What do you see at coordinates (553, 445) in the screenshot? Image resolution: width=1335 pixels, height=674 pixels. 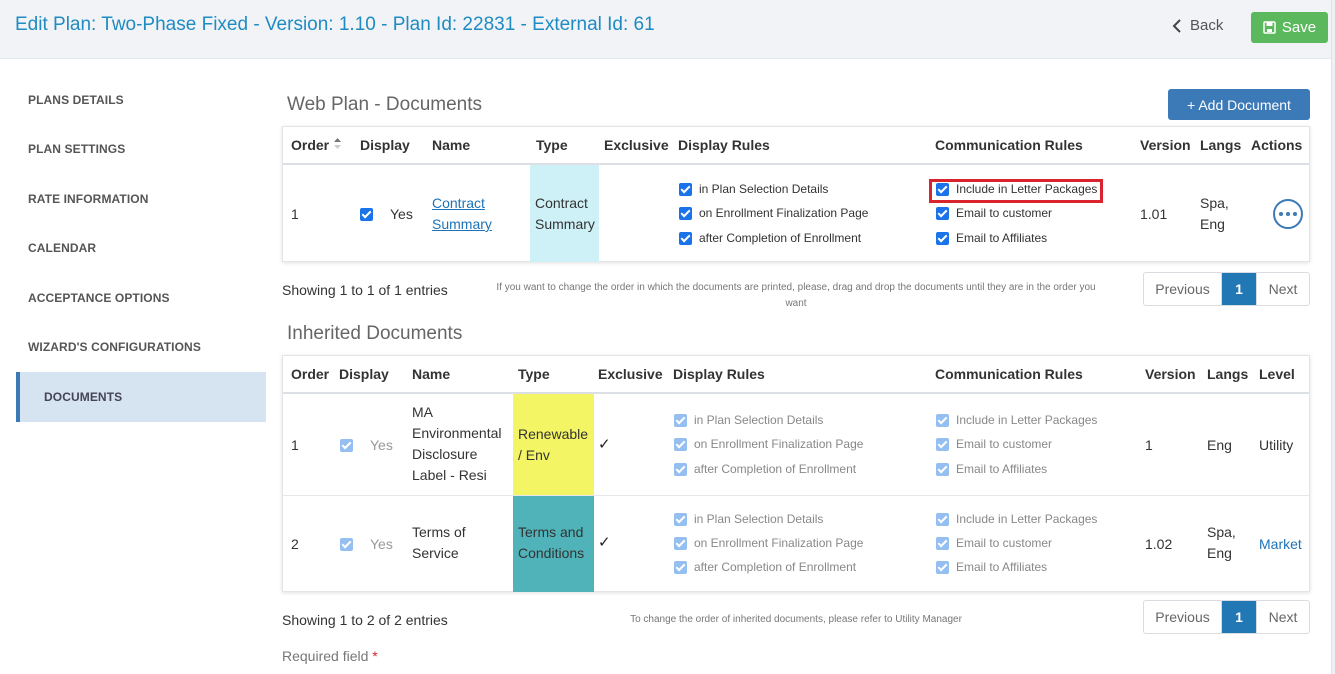 I see `document-type: Renewable / Env` at bounding box center [553, 445].